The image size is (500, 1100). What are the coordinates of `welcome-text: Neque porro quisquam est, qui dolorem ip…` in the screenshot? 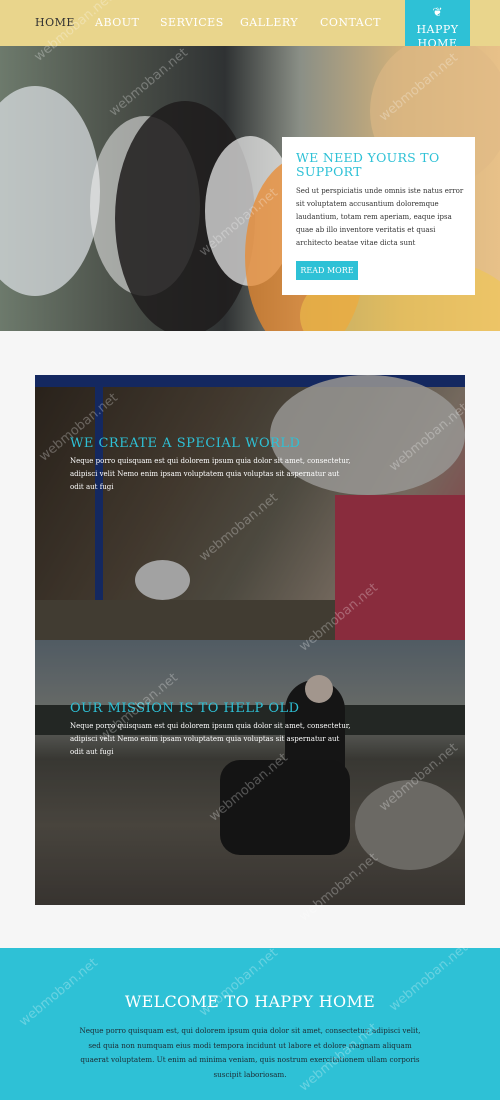 It's located at (250, 1052).